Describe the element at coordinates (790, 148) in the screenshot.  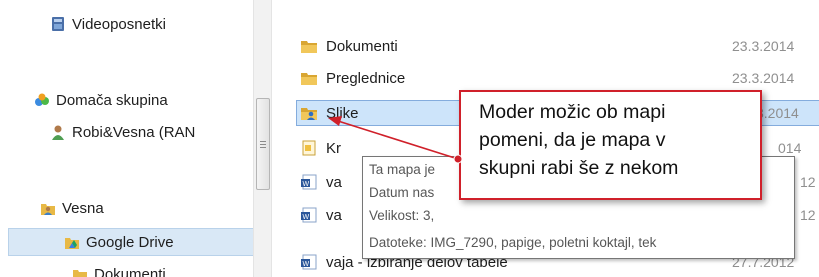
I see `file-date: 014` at that location.